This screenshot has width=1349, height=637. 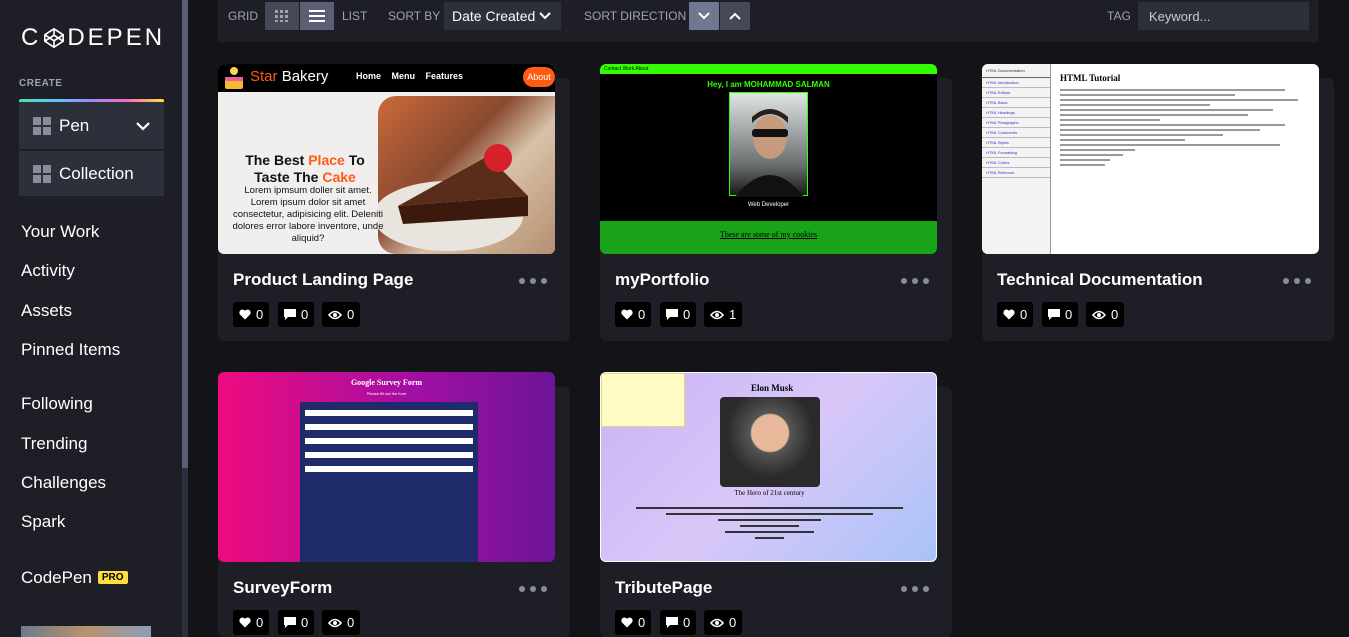 What do you see at coordinates (70, 350) in the screenshot?
I see `nav-pinned-items: Pinned Items` at bounding box center [70, 350].